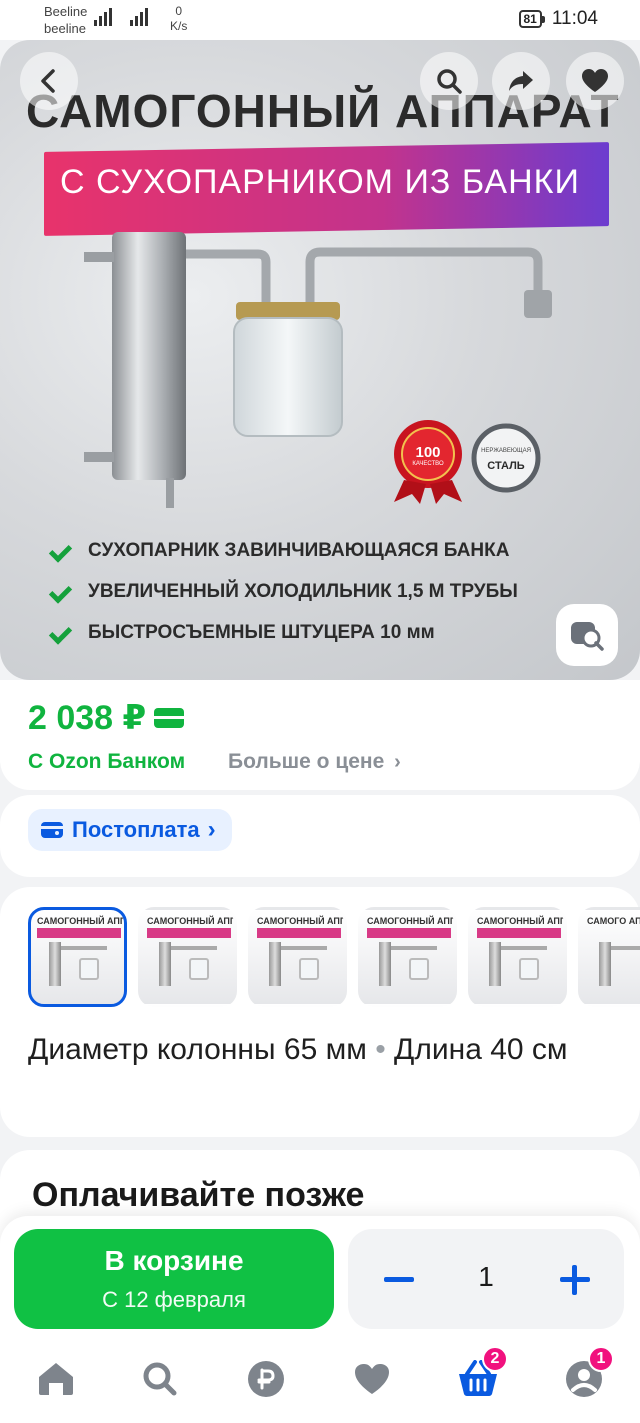 The height and width of the screenshot is (1423, 640). What do you see at coordinates (320, 20) in the screenshot?
I see `status-bar: Beeline beeline 0 K/s 81 11:04` at bounding box center [320, 20].